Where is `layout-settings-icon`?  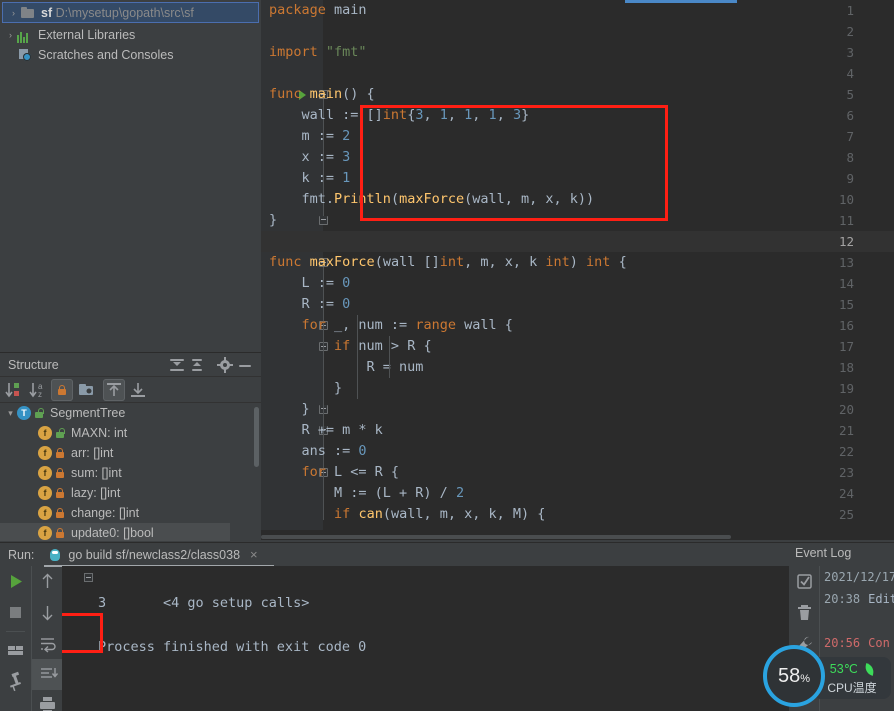
layout-settings-icon is located at coordinates (15, 650).